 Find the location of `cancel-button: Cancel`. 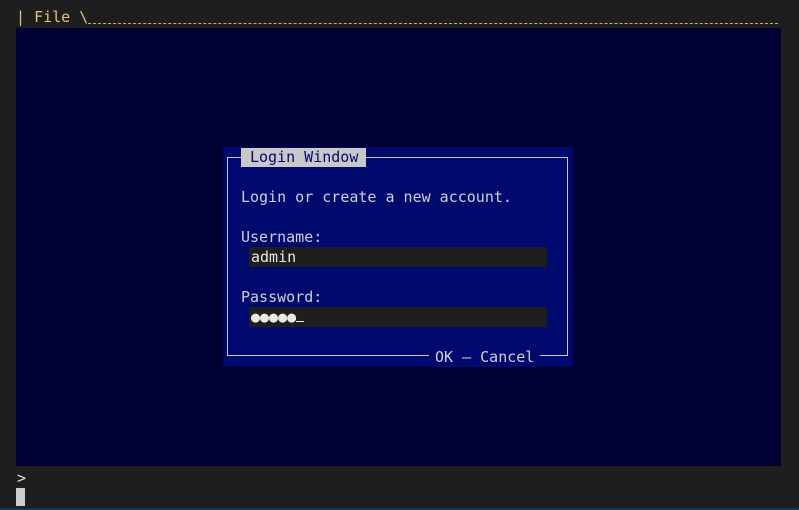

cancel-button: Cancel is located at coordinates (507, 357).